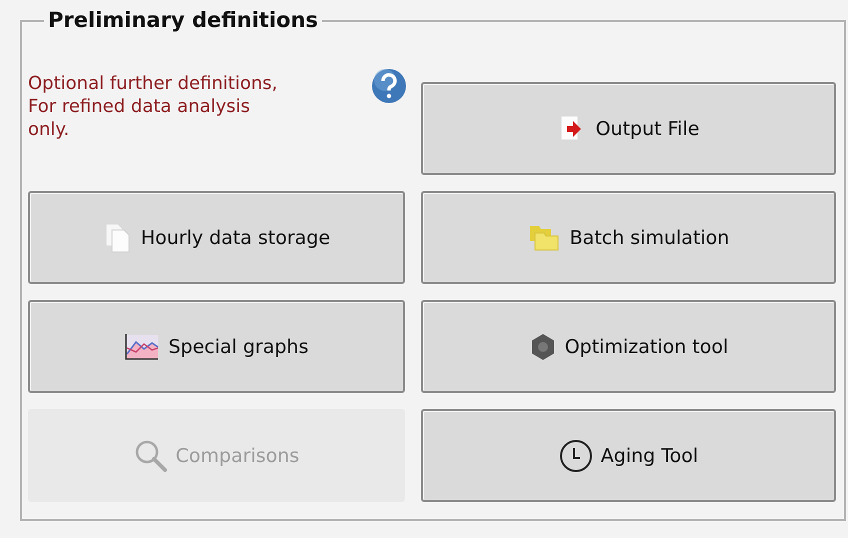 This screenshot has height=538, width=848. I want to click on search-icon, so click(151, 455).